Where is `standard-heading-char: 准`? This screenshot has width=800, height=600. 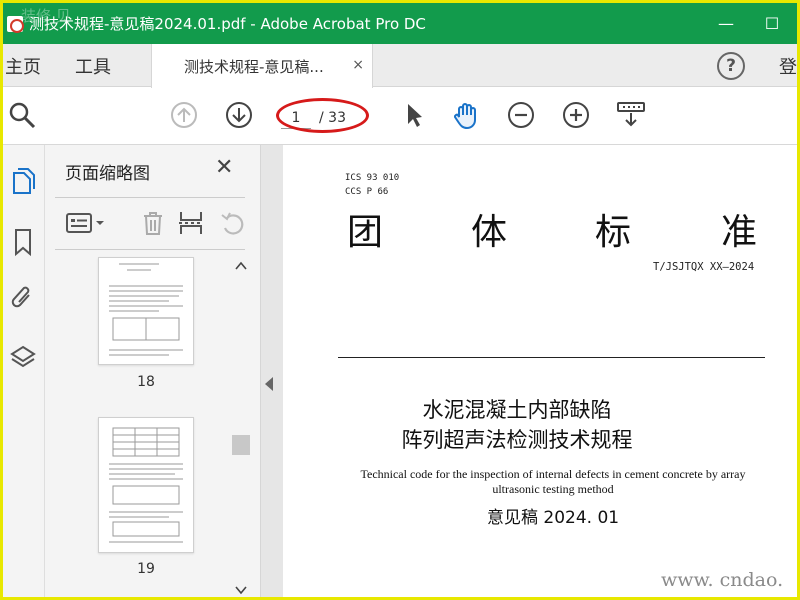
standard-heading-char: 准 is located at coordinates (739, 232).